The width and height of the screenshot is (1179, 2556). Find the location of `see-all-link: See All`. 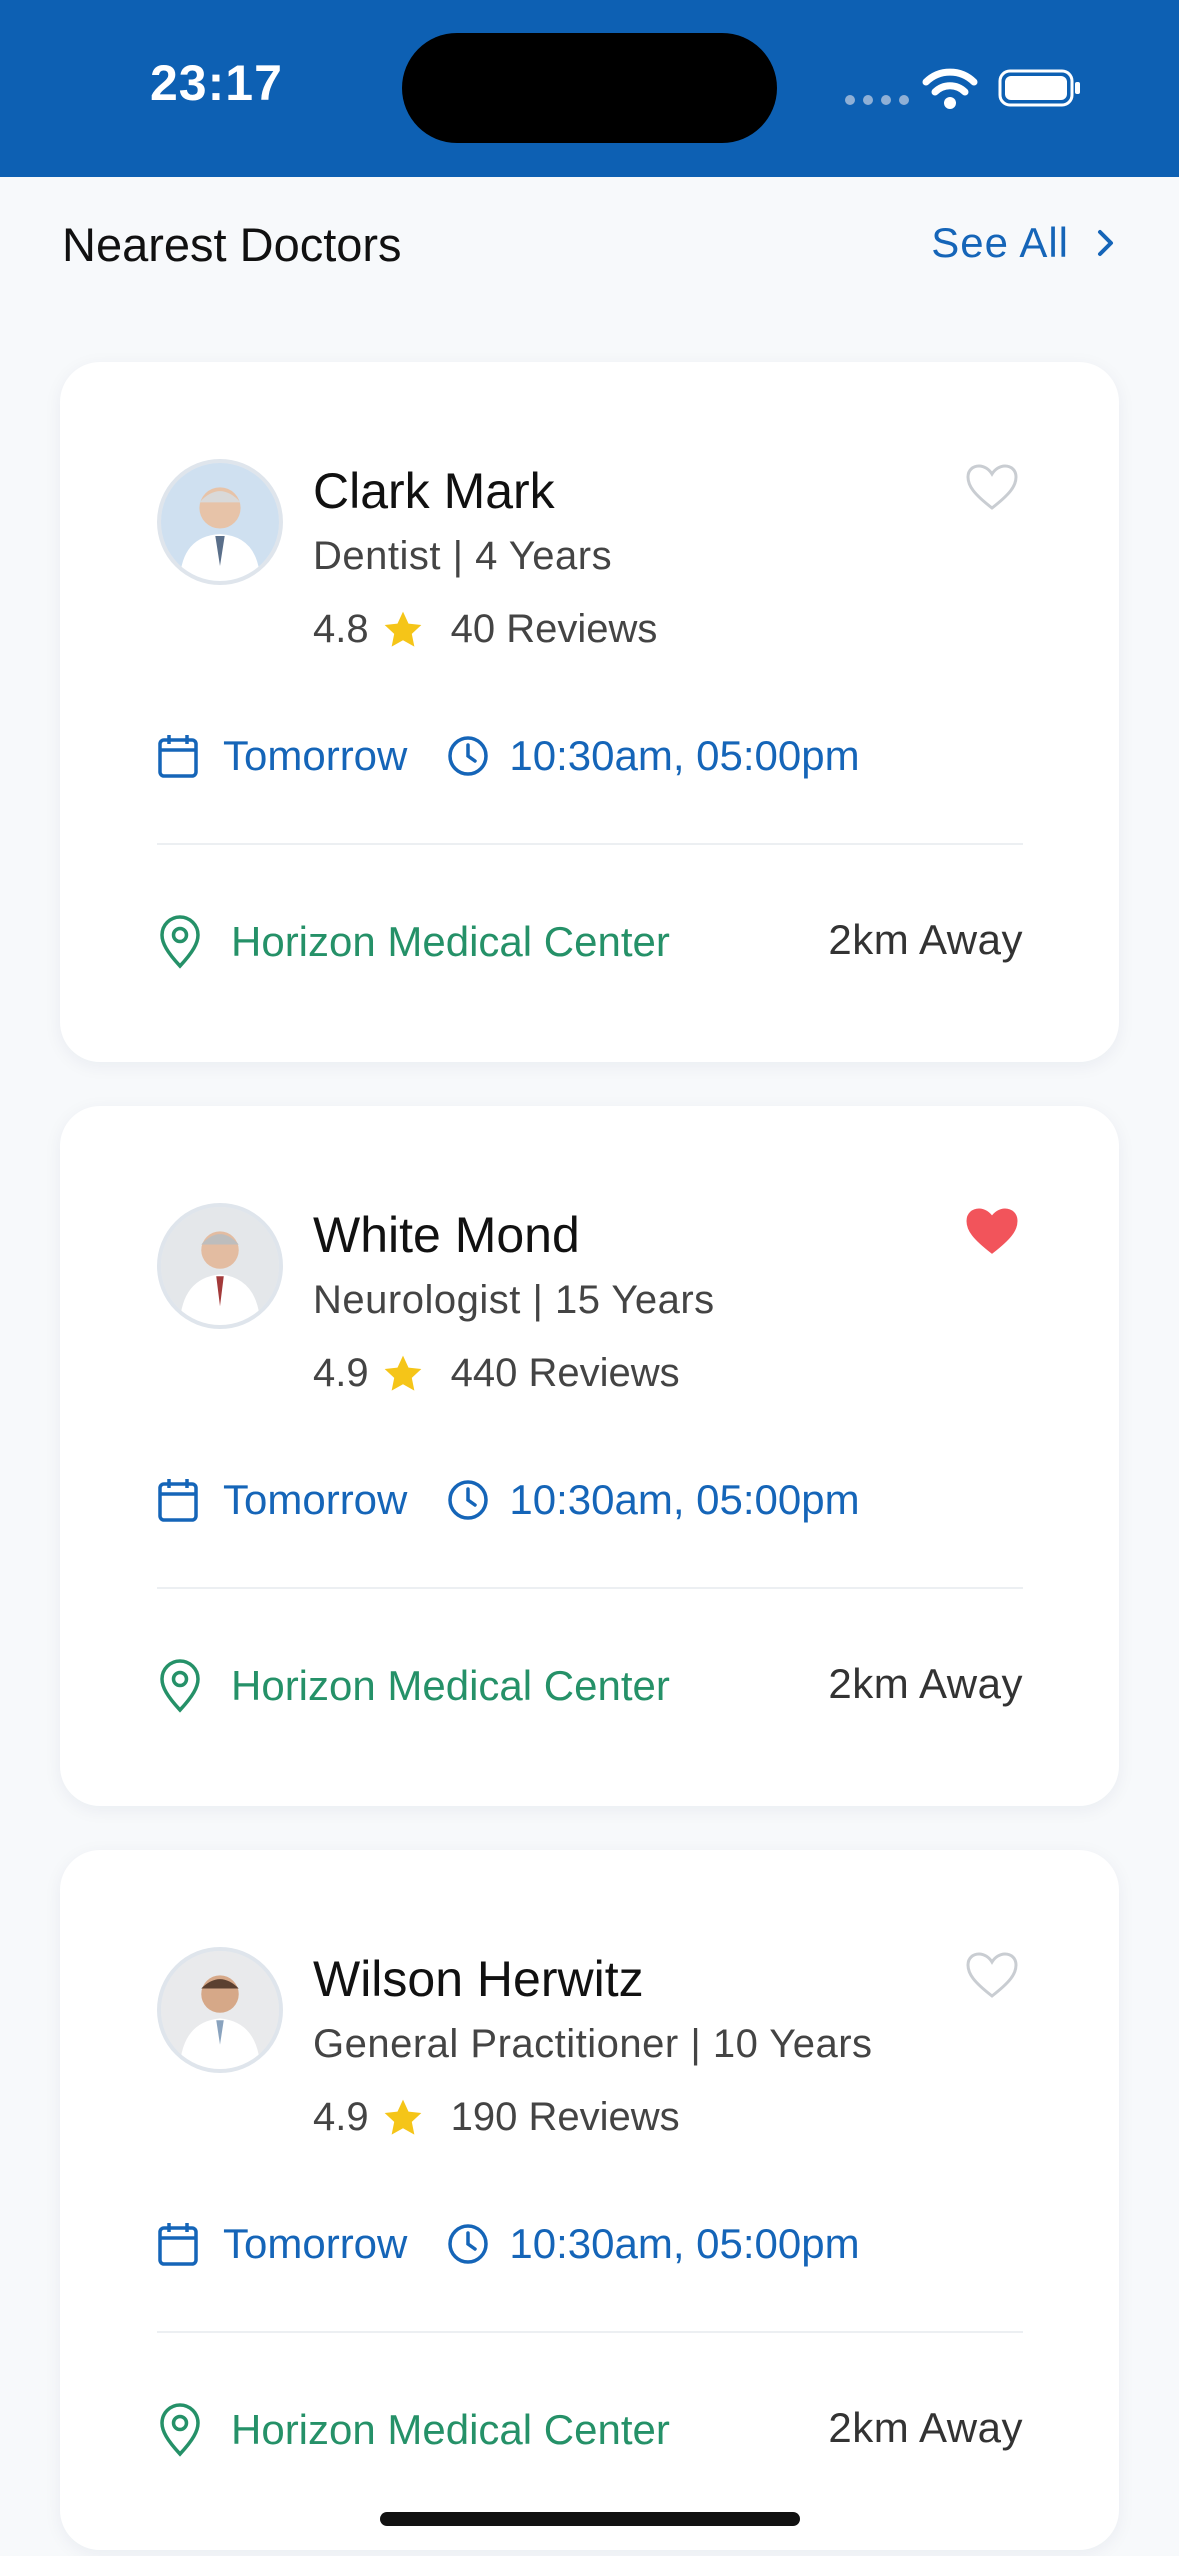

see-all-link: See All is located at coordinates (1024, 243).